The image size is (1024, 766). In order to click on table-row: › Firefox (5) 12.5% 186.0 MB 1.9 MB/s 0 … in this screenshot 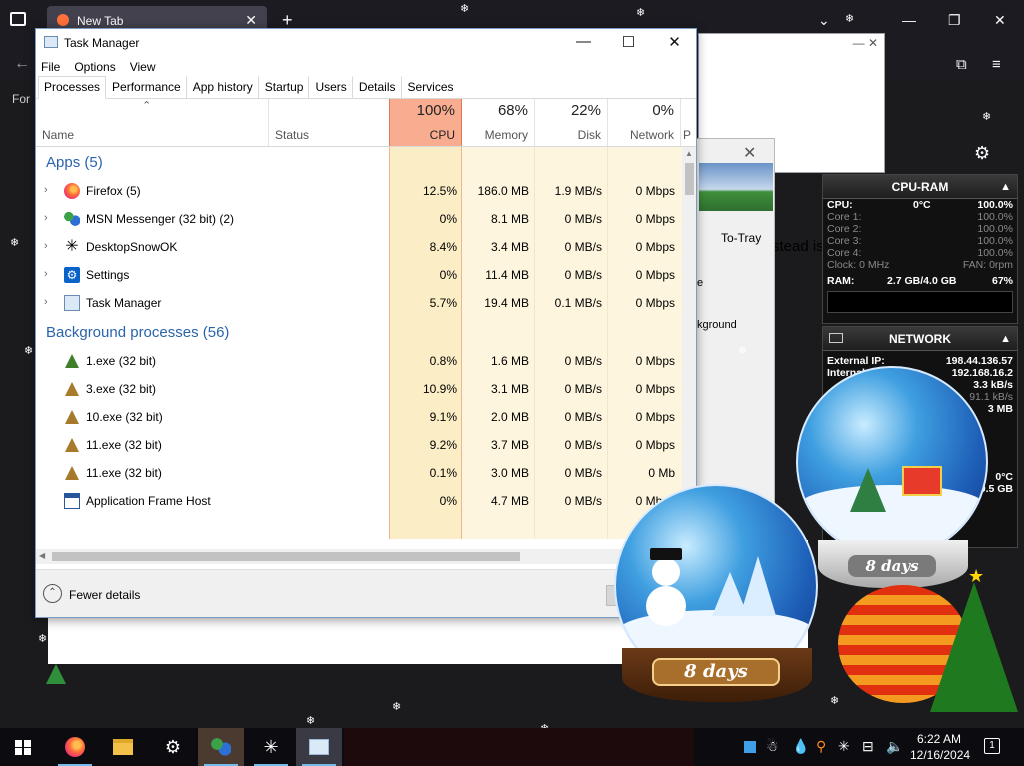, I will do `click(359, 191)`.